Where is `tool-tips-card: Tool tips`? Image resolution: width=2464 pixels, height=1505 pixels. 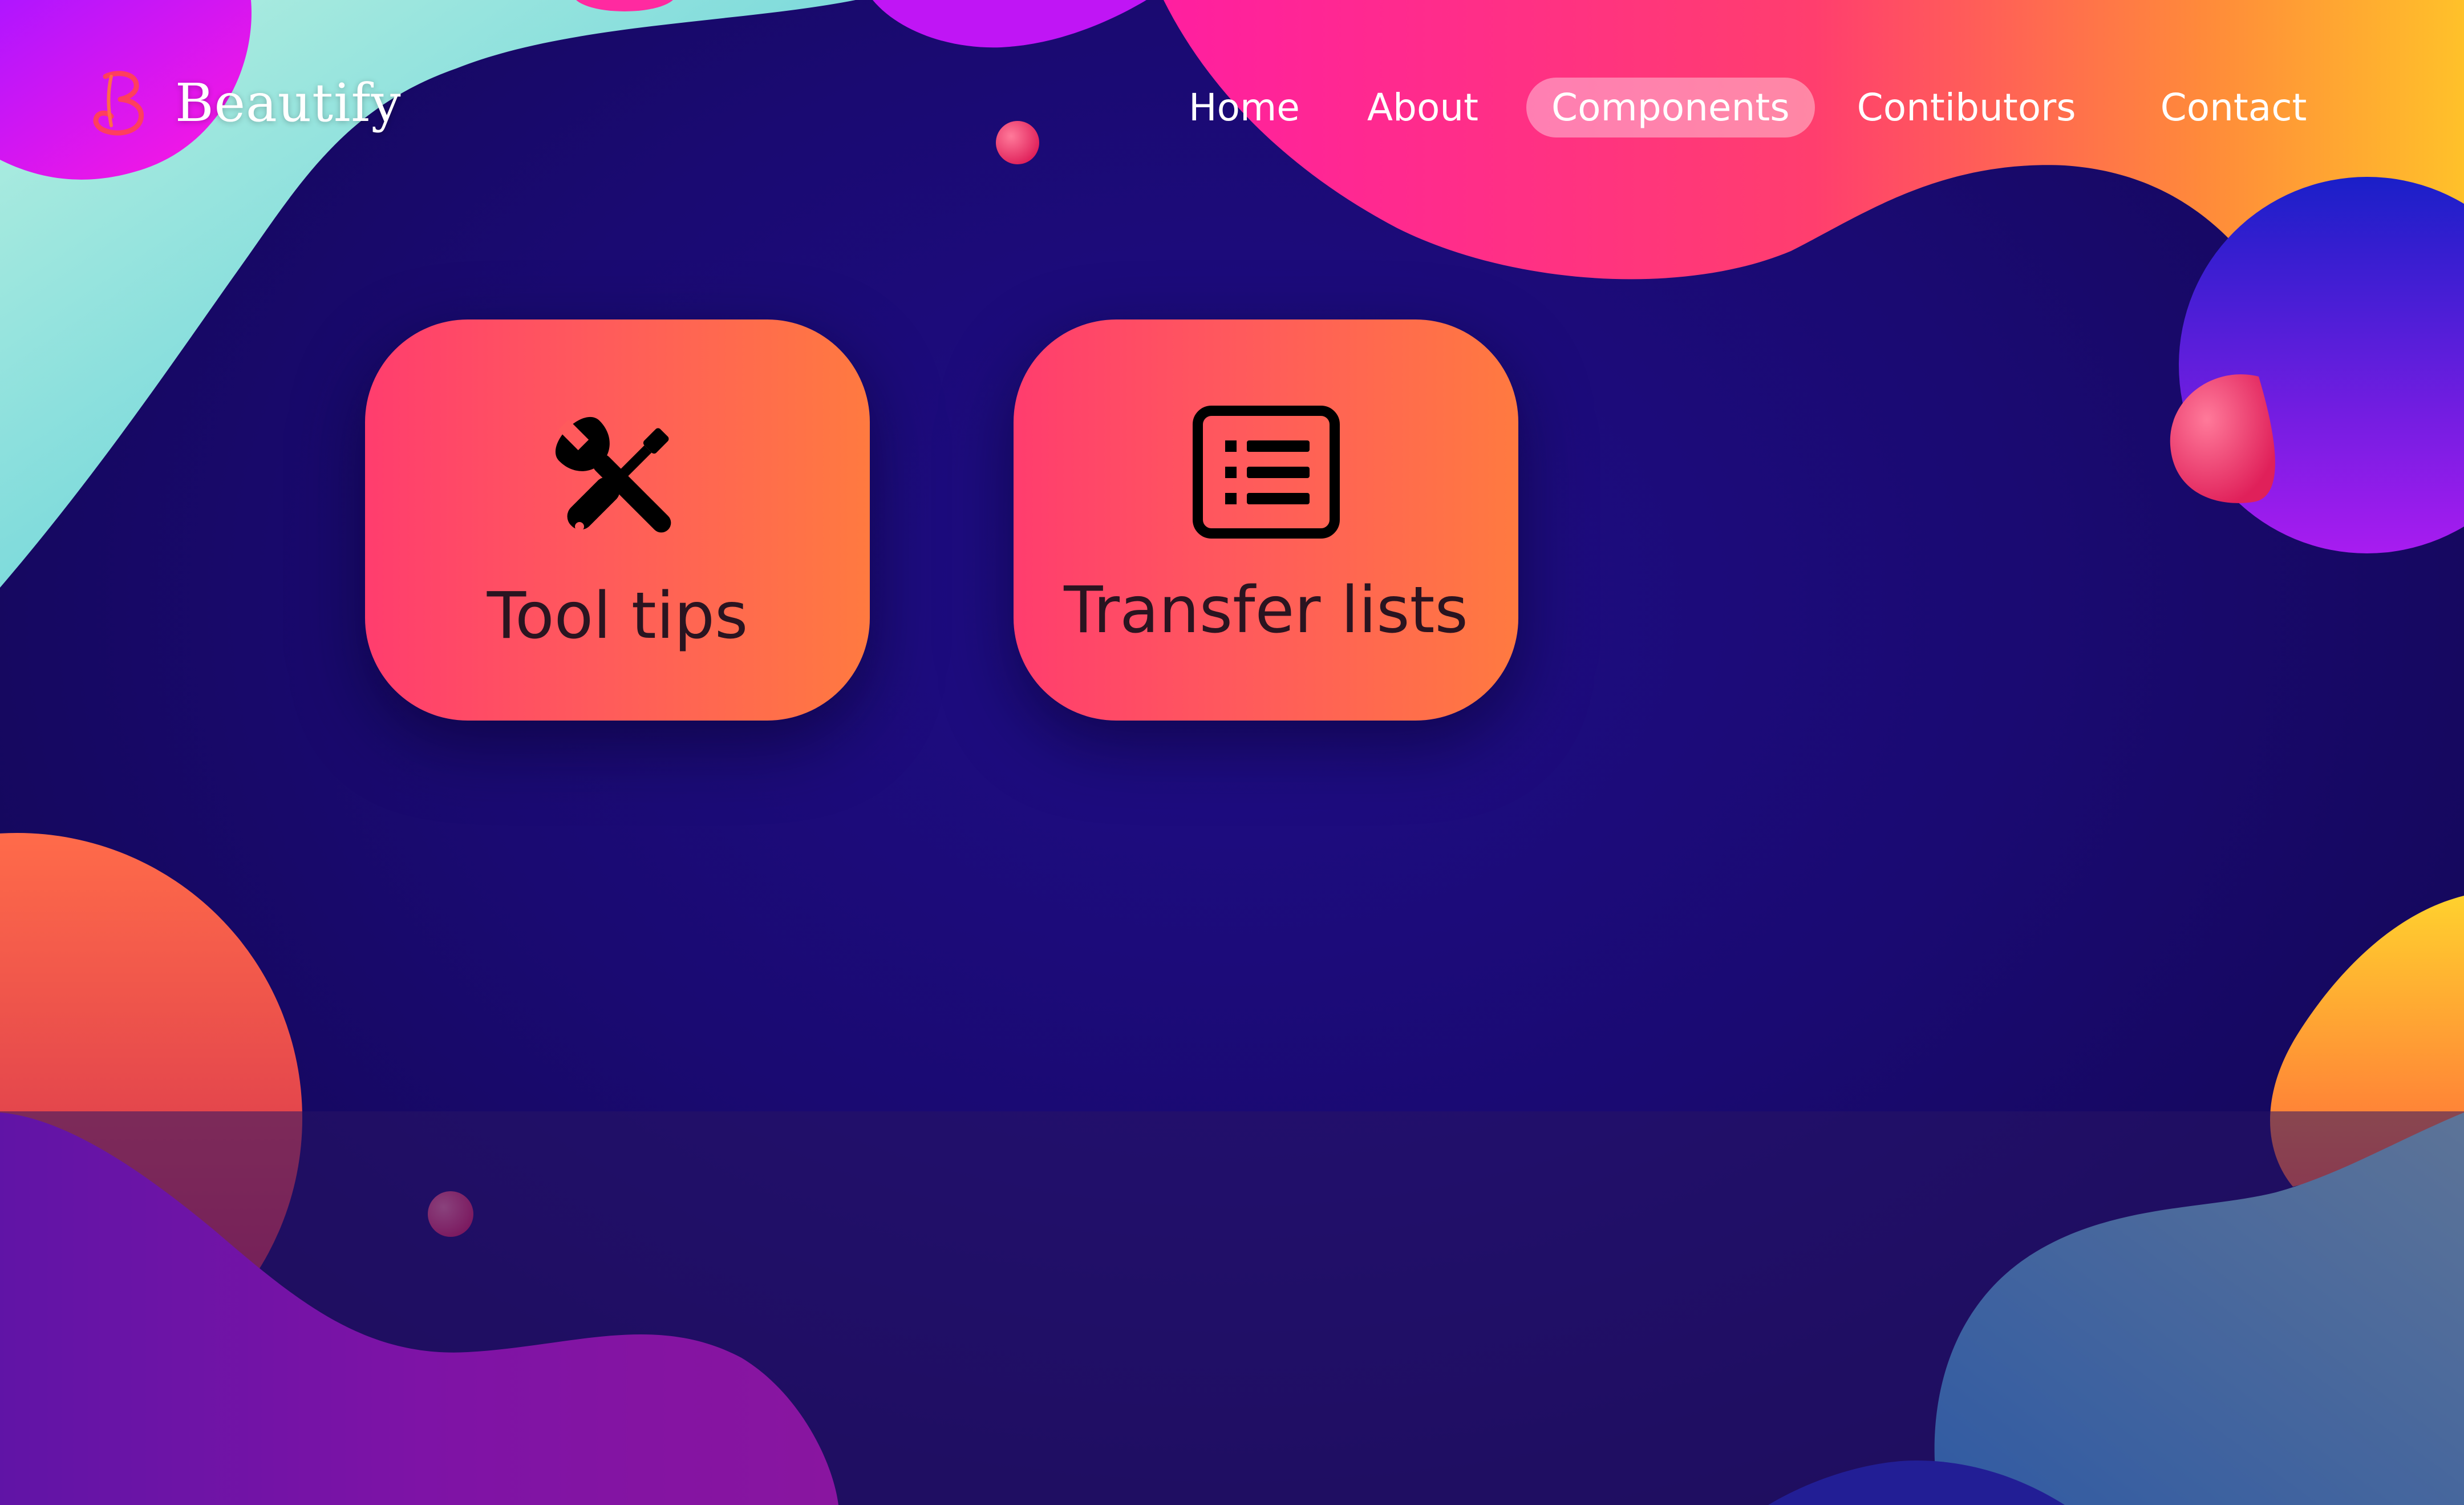
tool-tips-card: Tool tips is located at coordinates (617, 520).